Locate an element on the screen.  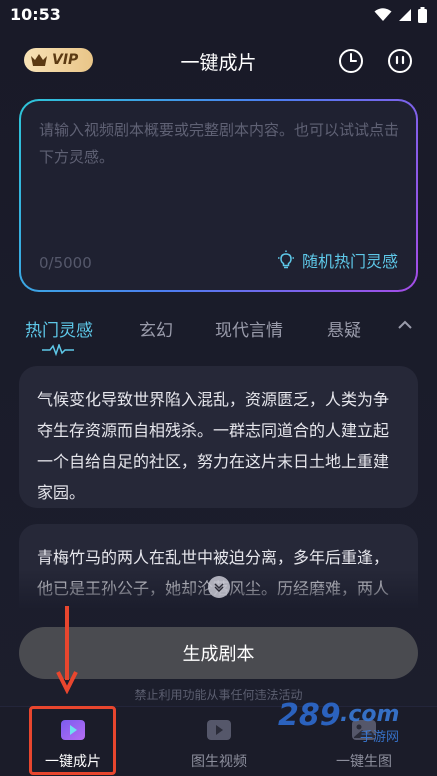
category-tabs: 热门灵感 玄幻 现代言情 悬疑 is located at coordinates (218, 335).